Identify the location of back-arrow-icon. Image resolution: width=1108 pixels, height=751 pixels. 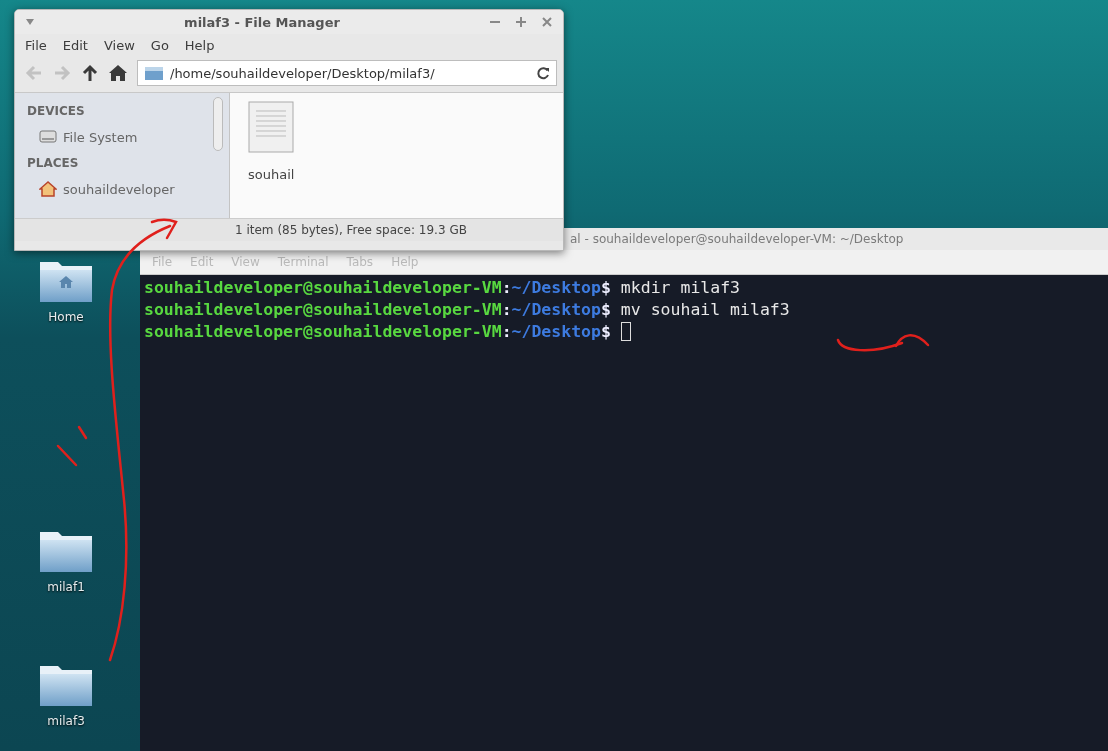
(34, 73).